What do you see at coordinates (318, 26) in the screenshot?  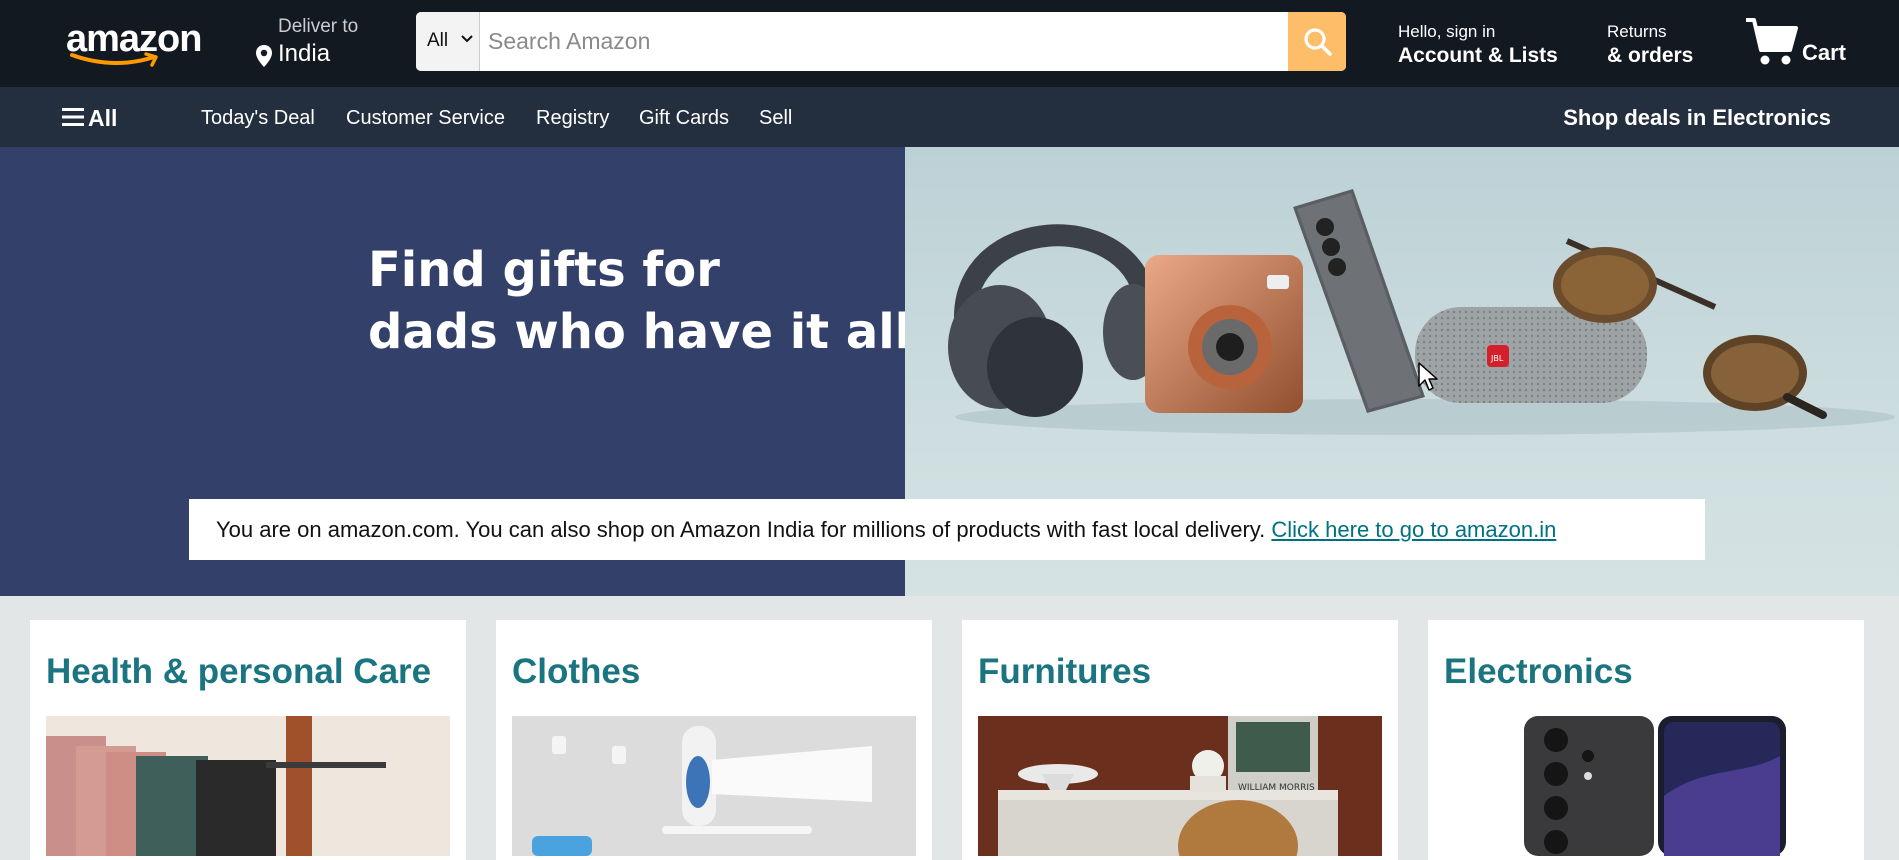 I see `deliver-to-label: Deliver to` at bounding box center [318, 26].